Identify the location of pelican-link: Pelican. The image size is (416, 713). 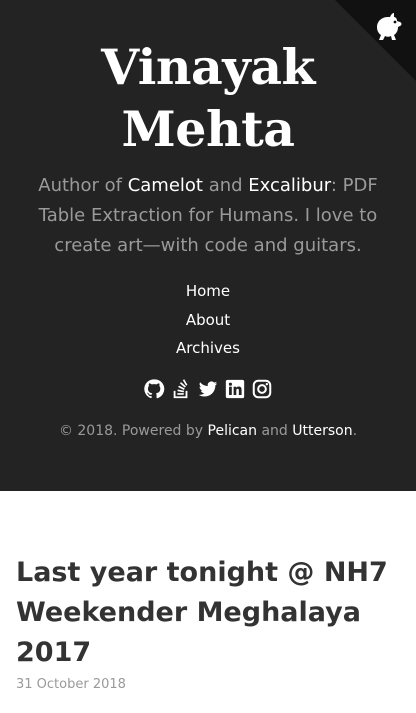
(233, 431).